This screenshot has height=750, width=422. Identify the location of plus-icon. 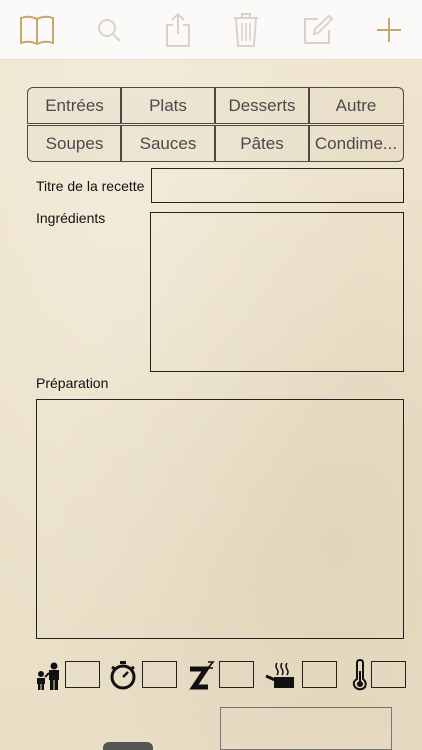
(389, 30).